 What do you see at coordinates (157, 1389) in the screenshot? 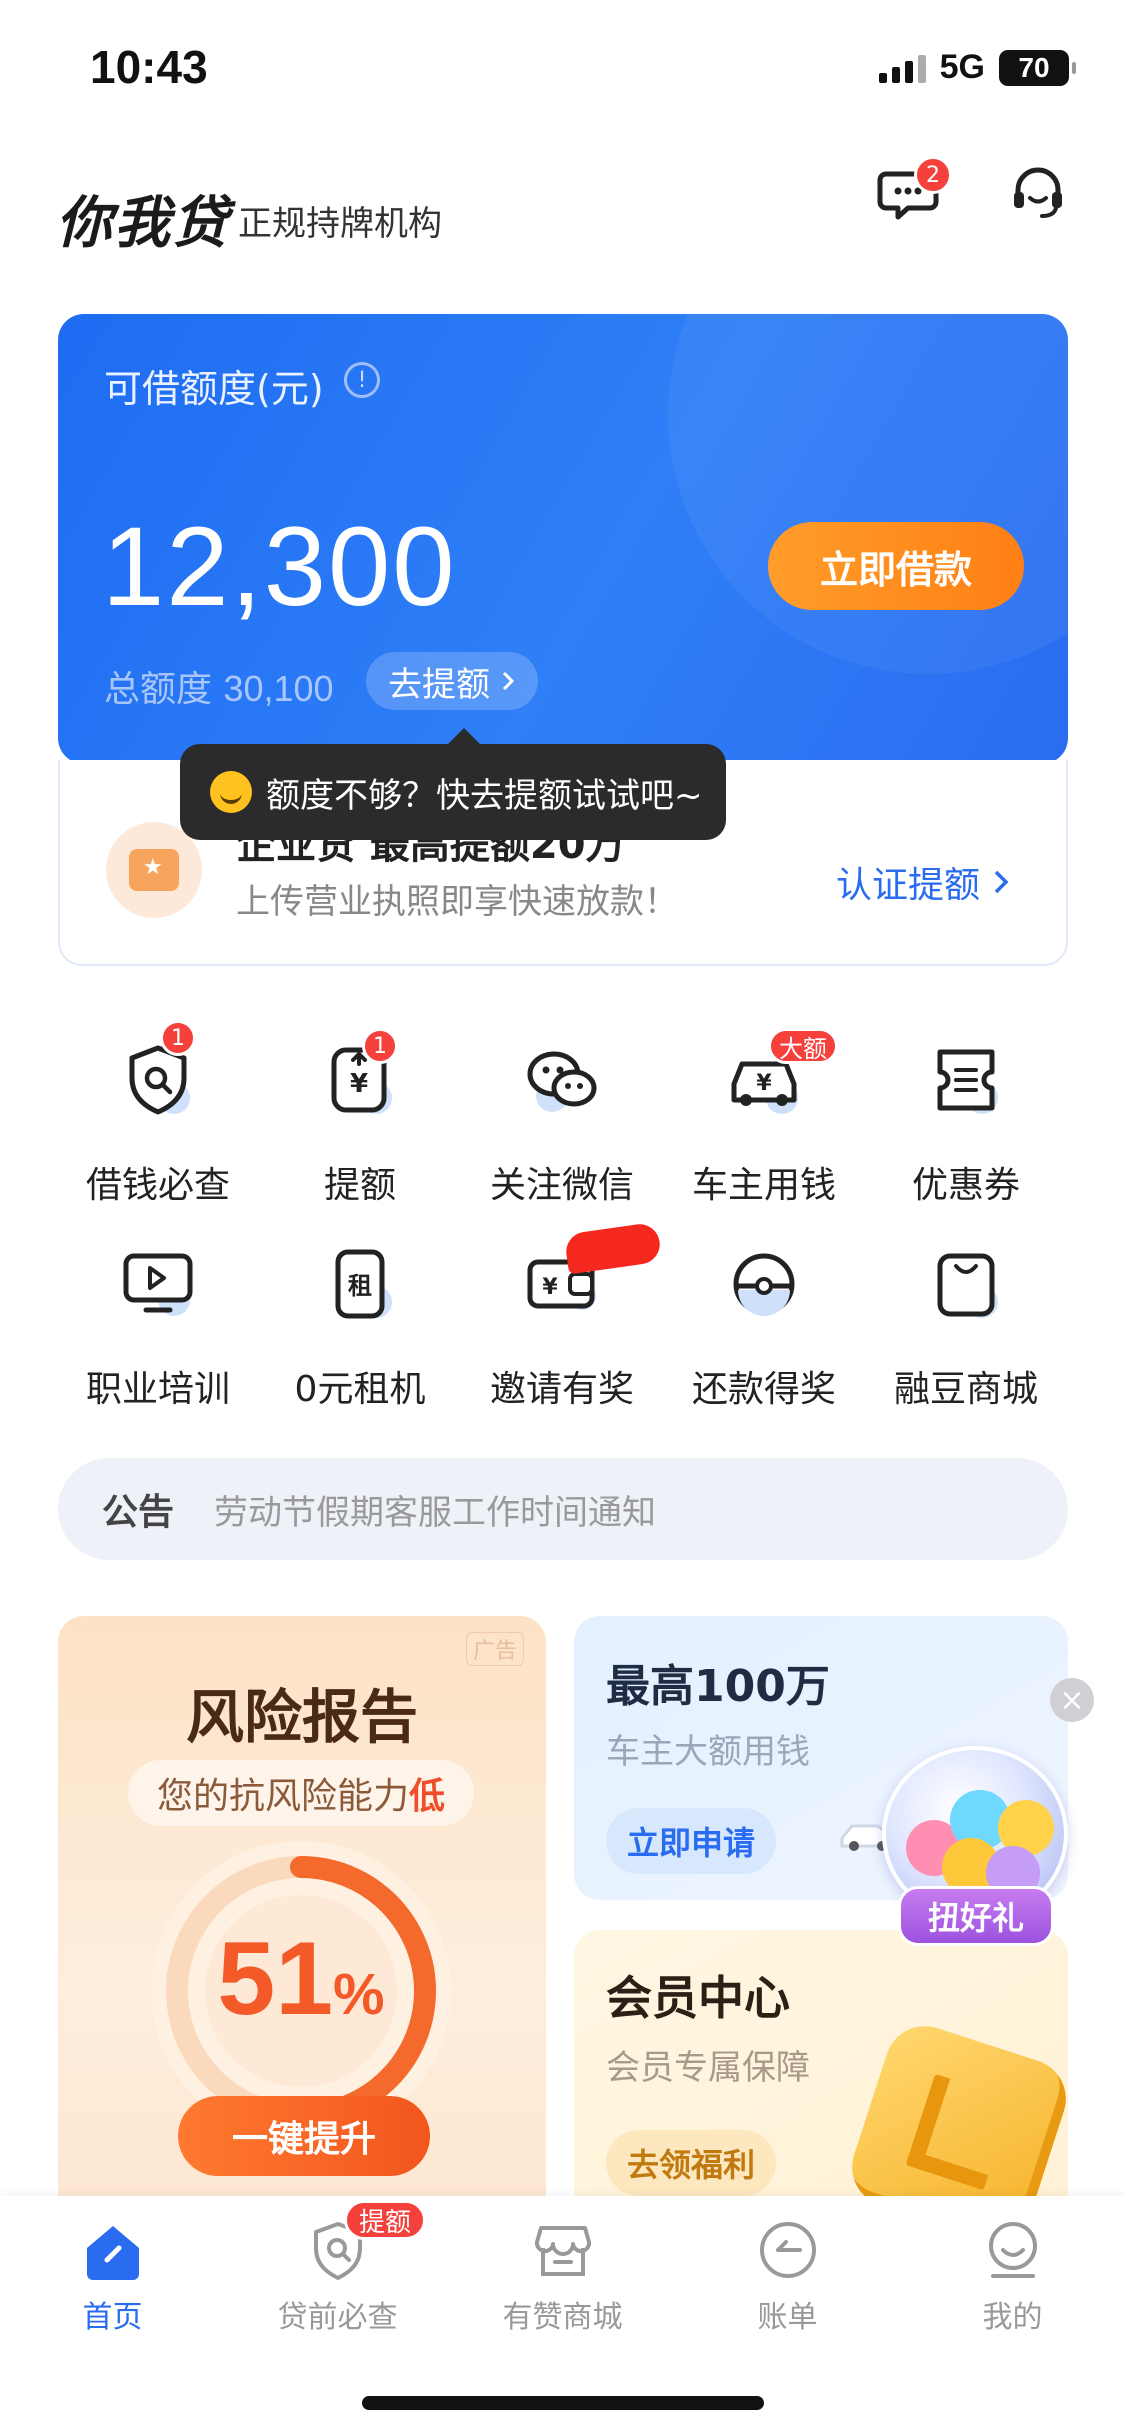
I see `grid-label: 职业培训` at bounding box center [157, 1389].